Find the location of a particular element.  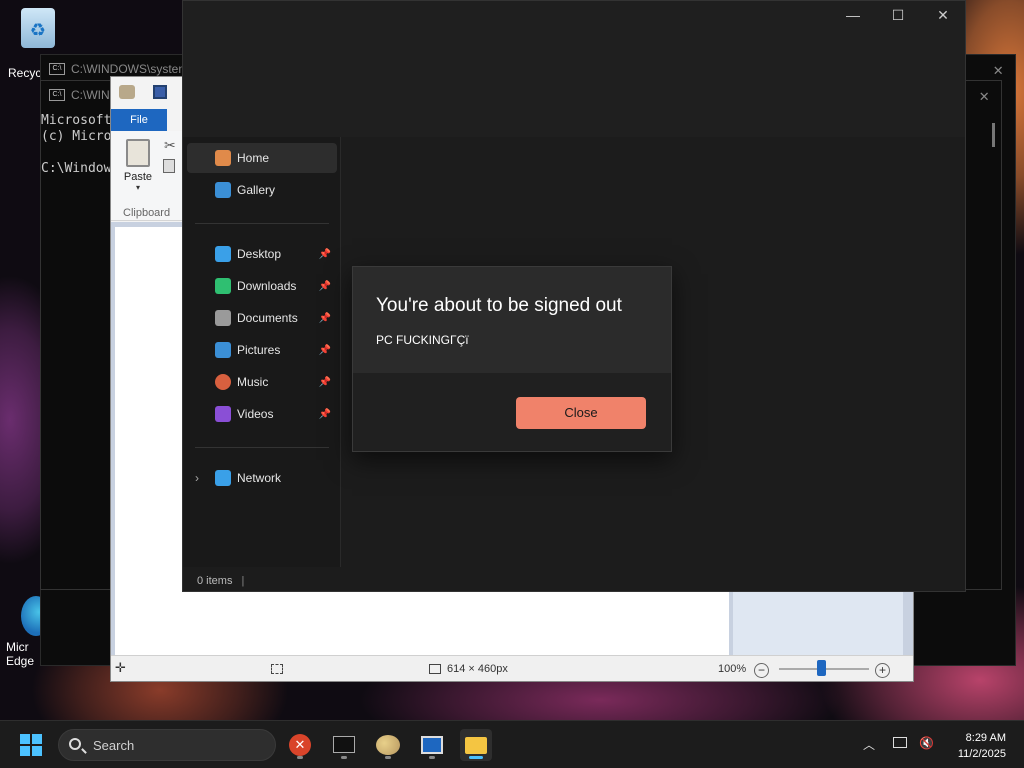

desktop-icon-label: Recyc is located at coordinates (25, 73).